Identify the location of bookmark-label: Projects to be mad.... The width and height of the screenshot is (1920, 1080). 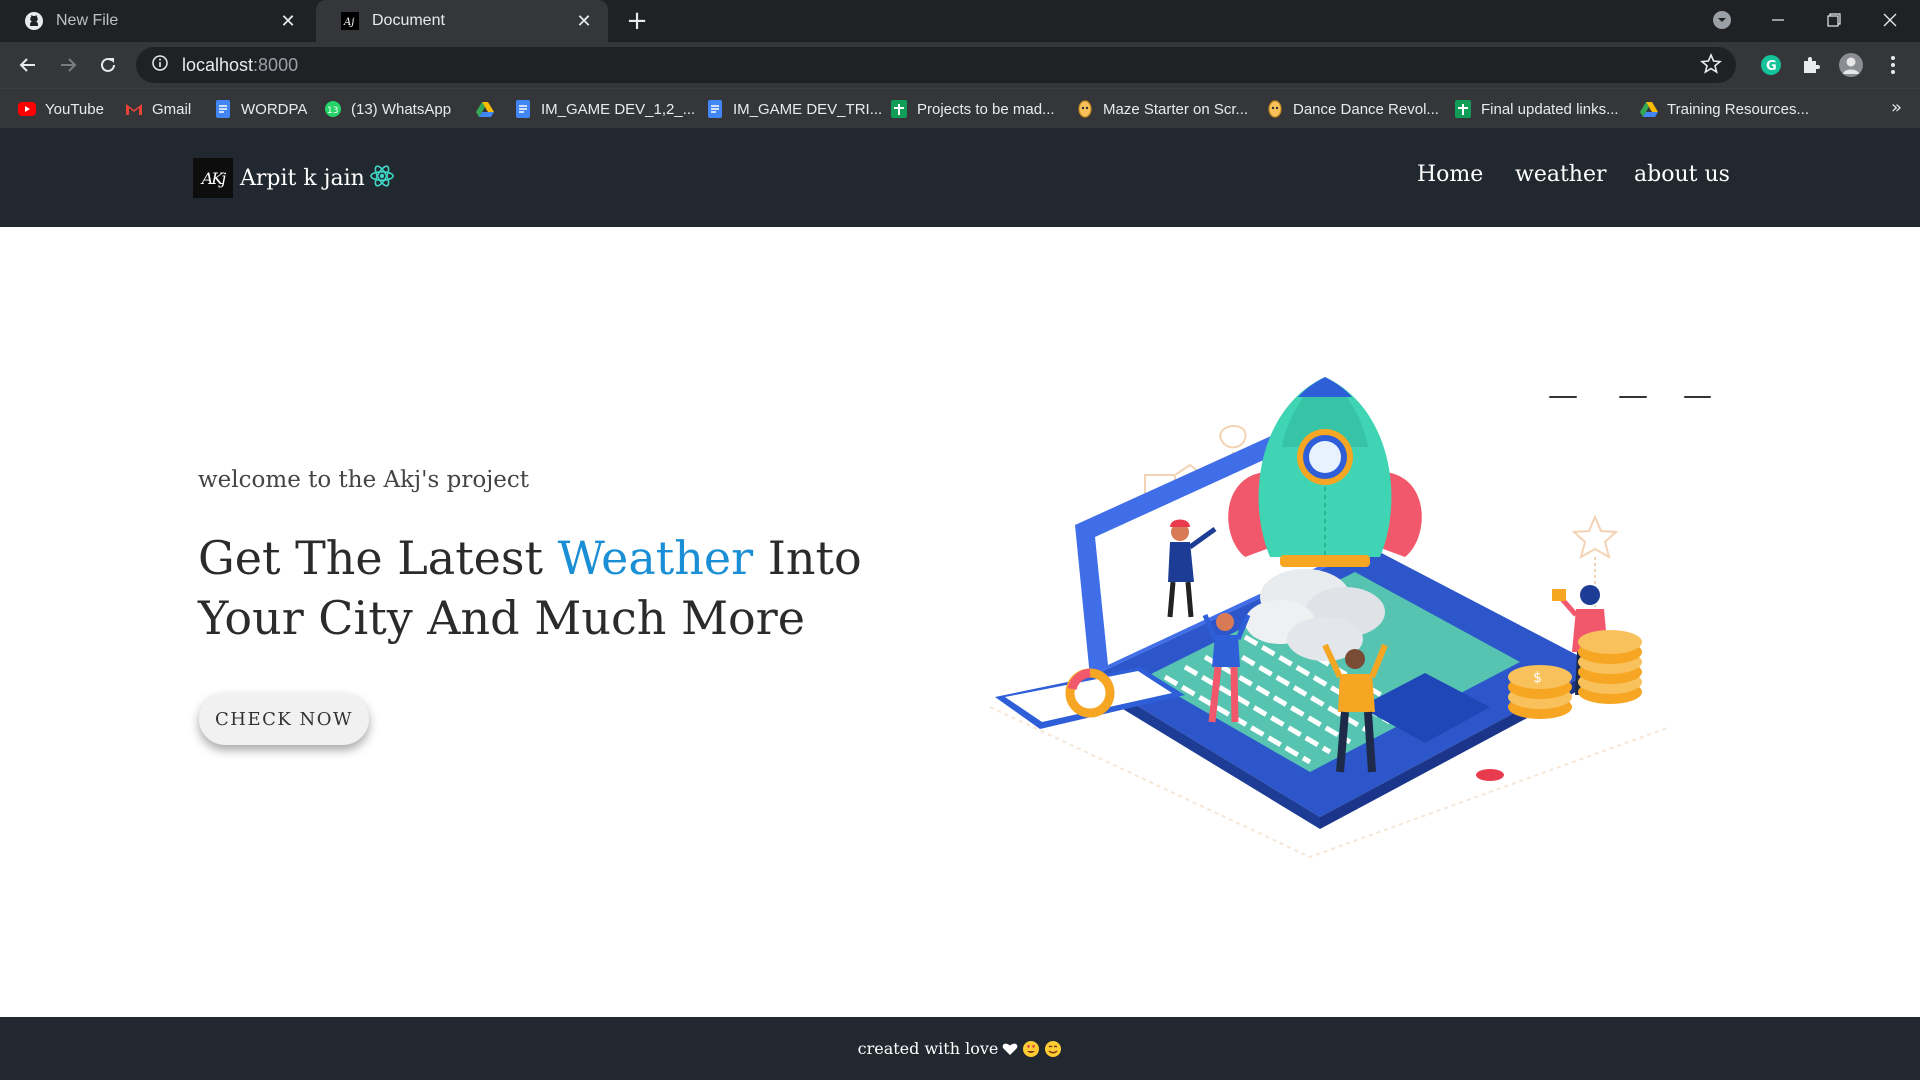
(986, 109).